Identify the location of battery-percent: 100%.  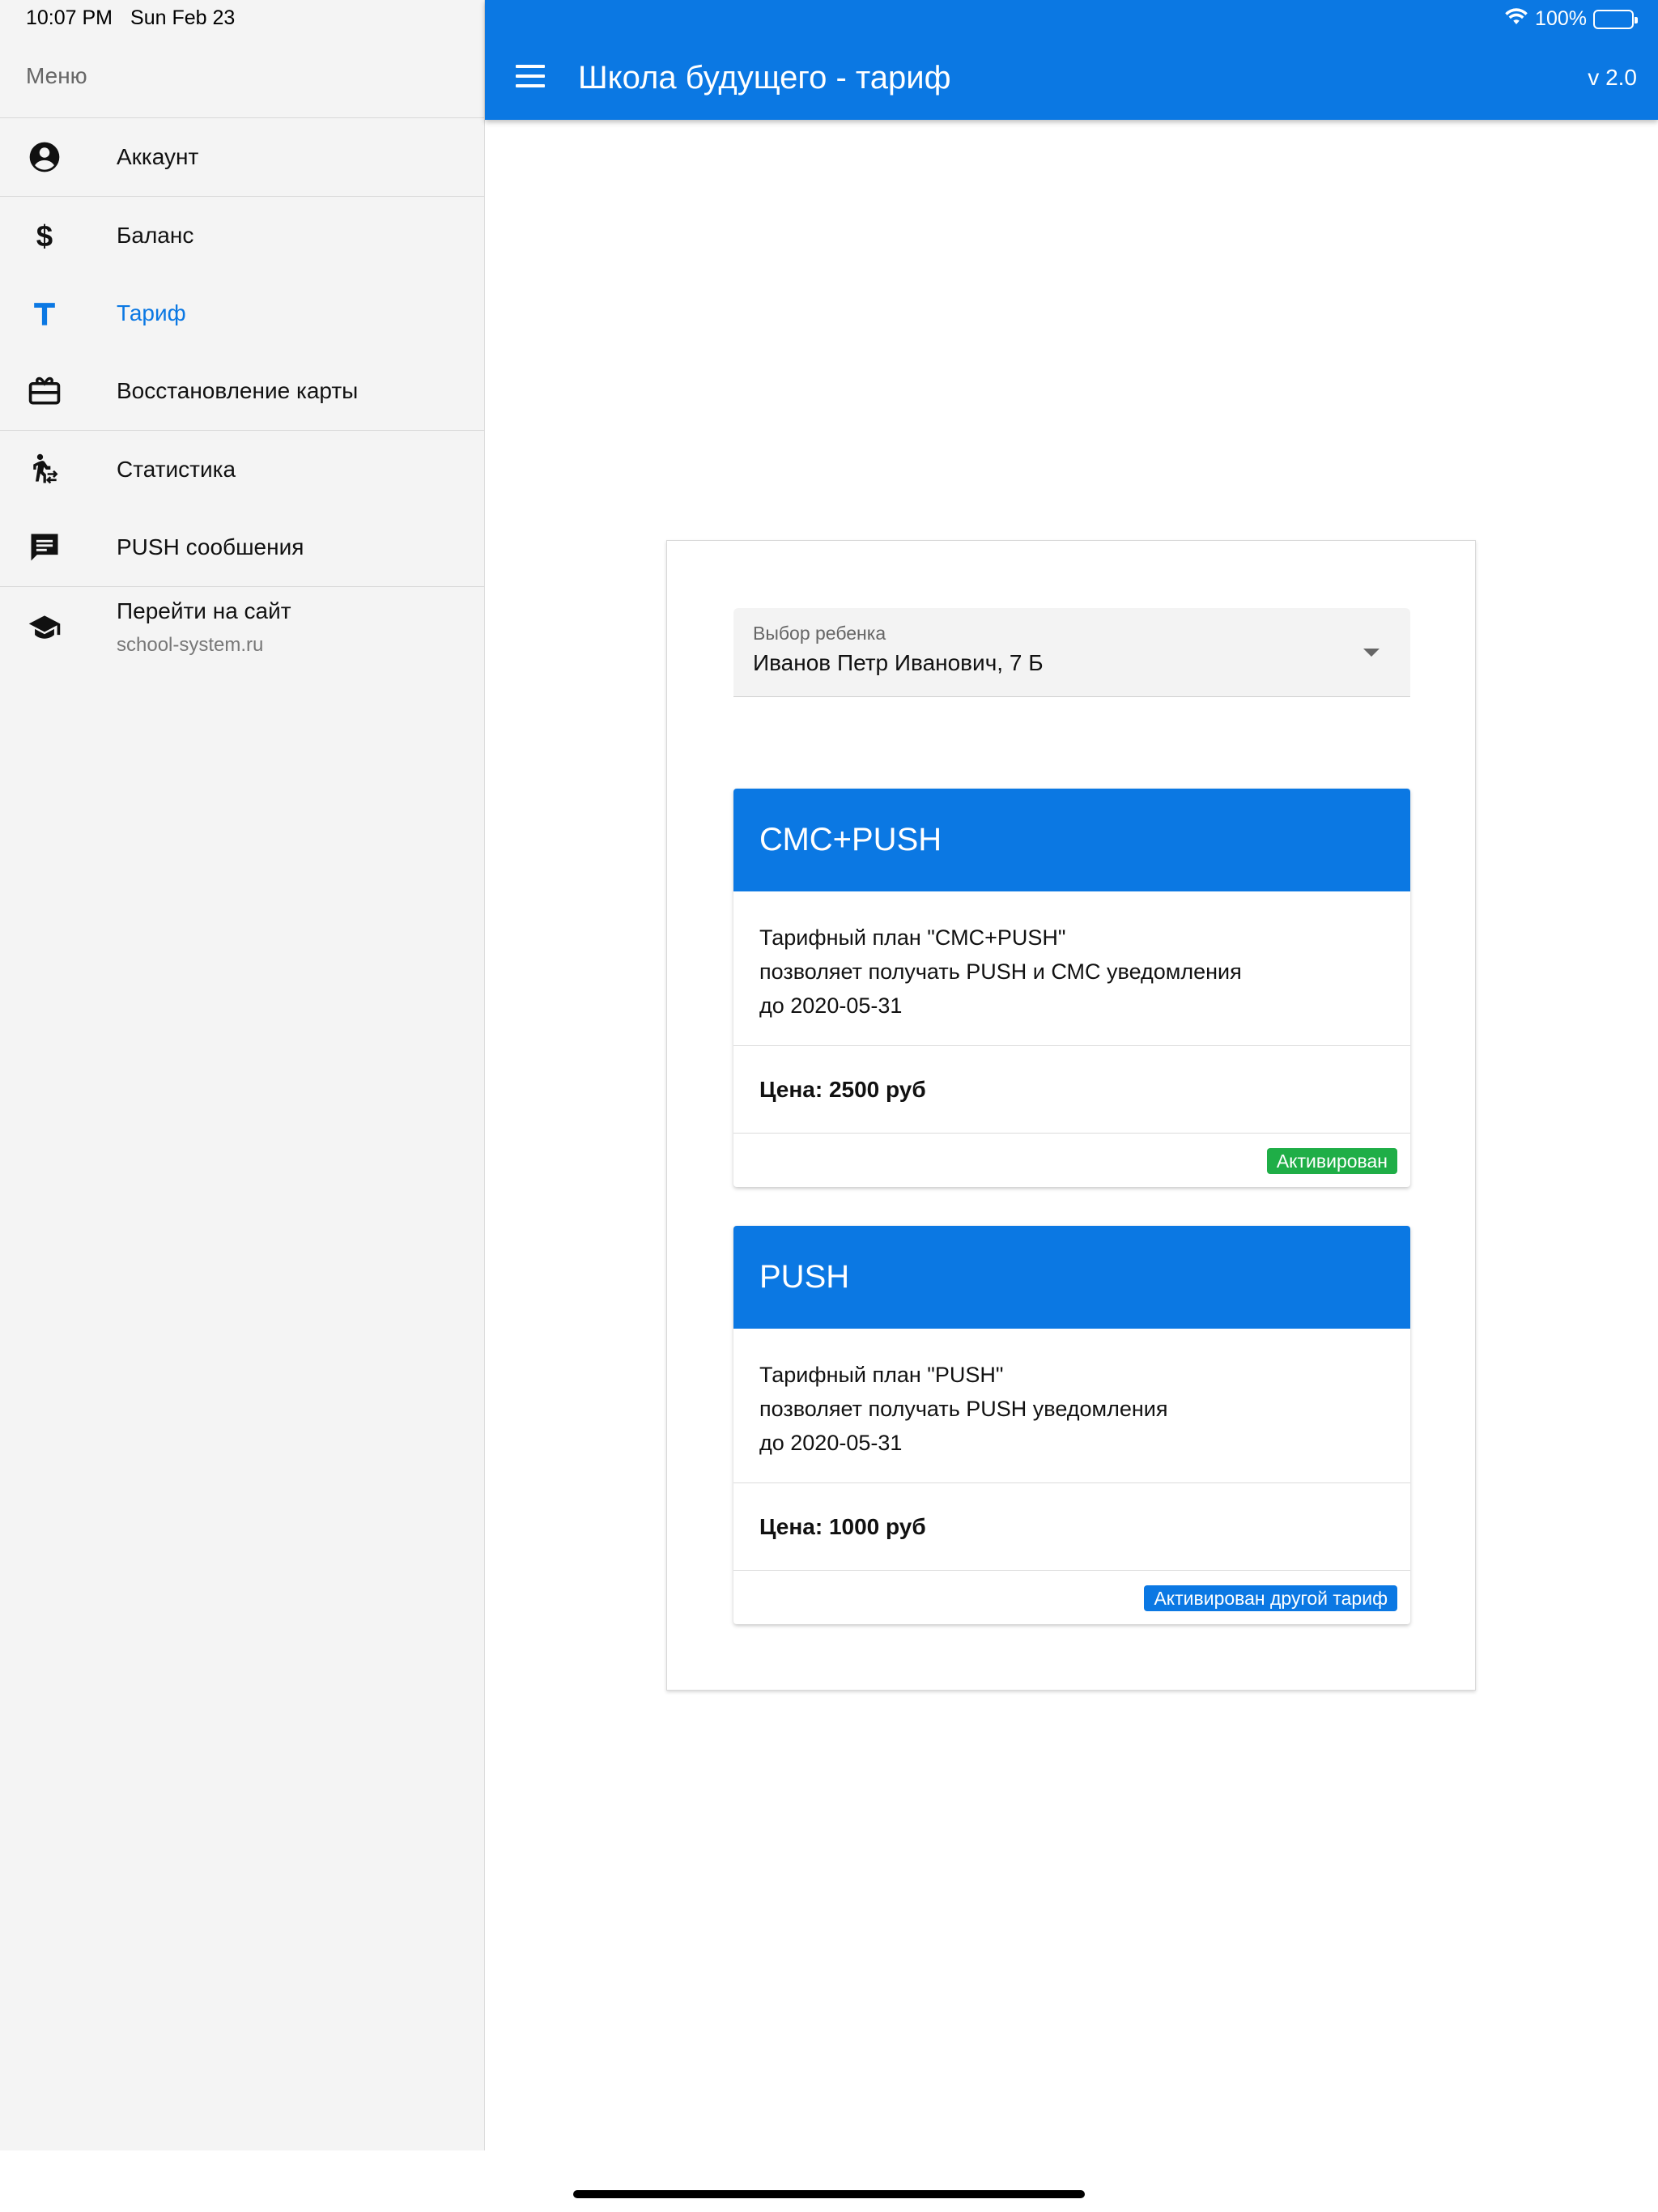
(1561, 19).